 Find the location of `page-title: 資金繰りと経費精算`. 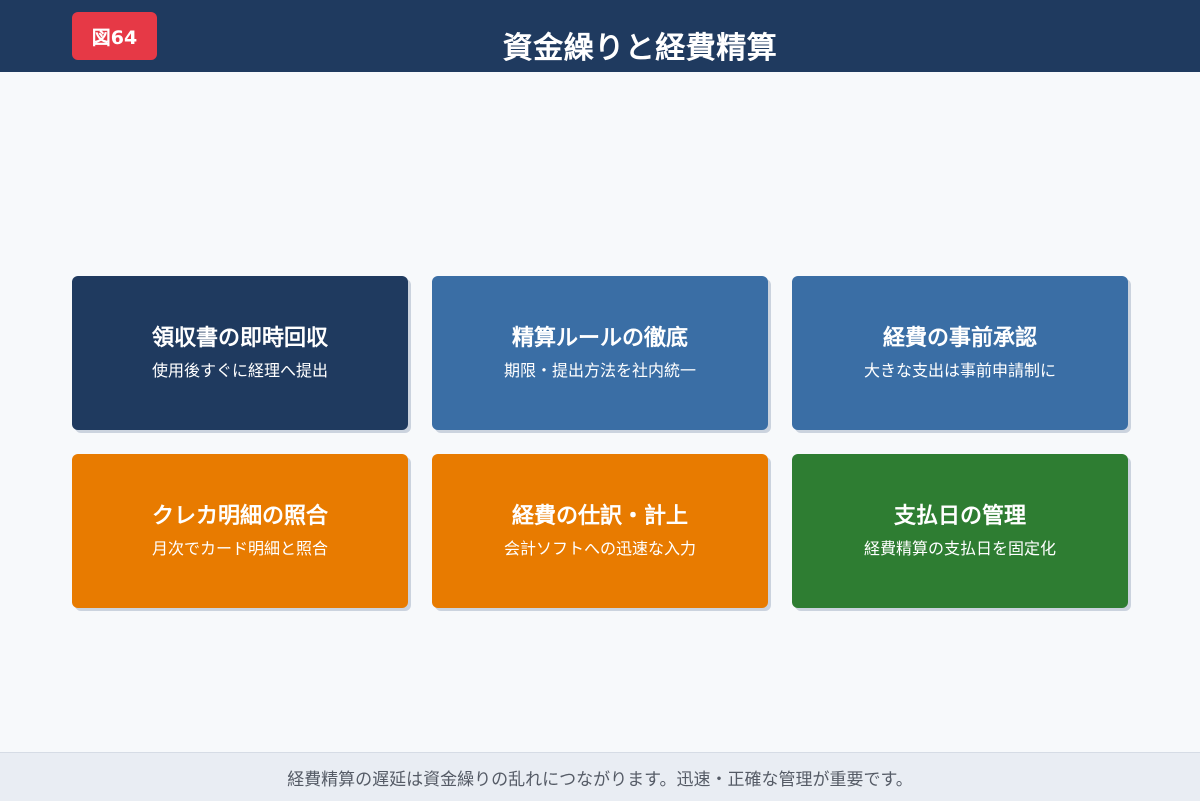

page-title: 資金繰りと経費精算 is located at coordinates (640, 48).